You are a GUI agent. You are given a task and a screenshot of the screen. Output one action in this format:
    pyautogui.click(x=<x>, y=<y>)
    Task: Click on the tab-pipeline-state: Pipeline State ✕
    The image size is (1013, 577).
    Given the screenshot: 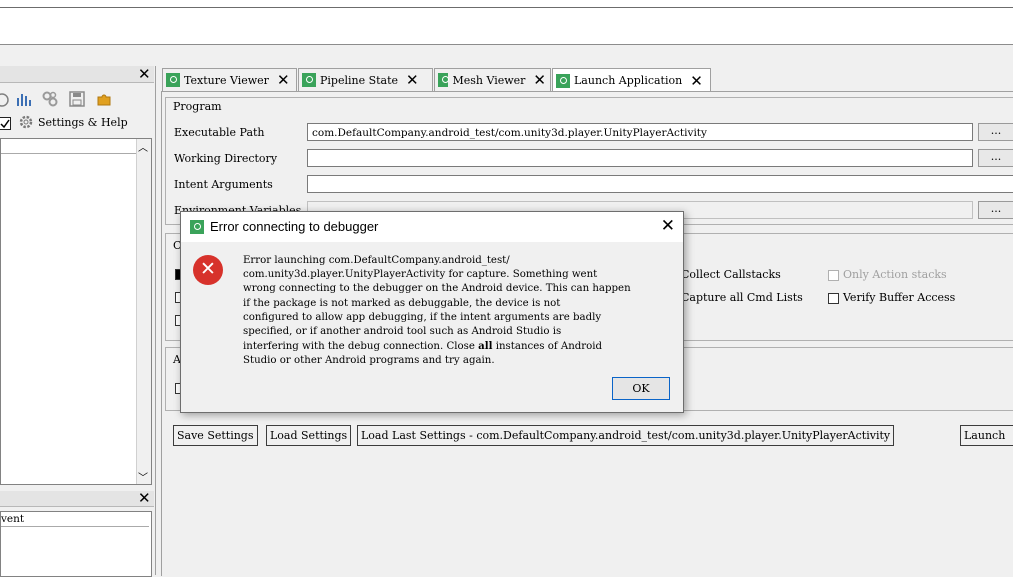 What is the action you would take?
    pyautogui.click(x=365, y=79)
    